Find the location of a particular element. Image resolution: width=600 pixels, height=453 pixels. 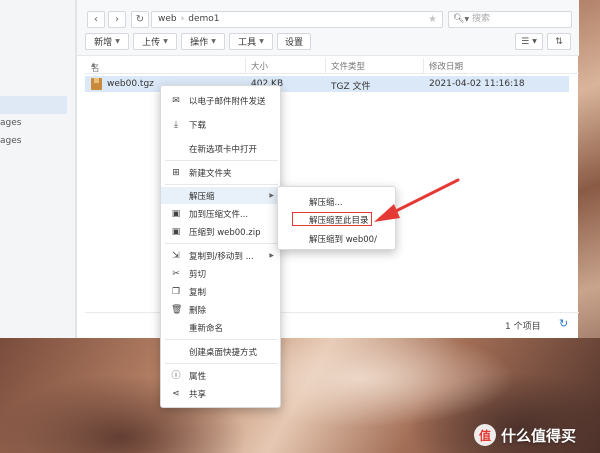

list-view-icon: ☰ is located at coordinates (525, 41).